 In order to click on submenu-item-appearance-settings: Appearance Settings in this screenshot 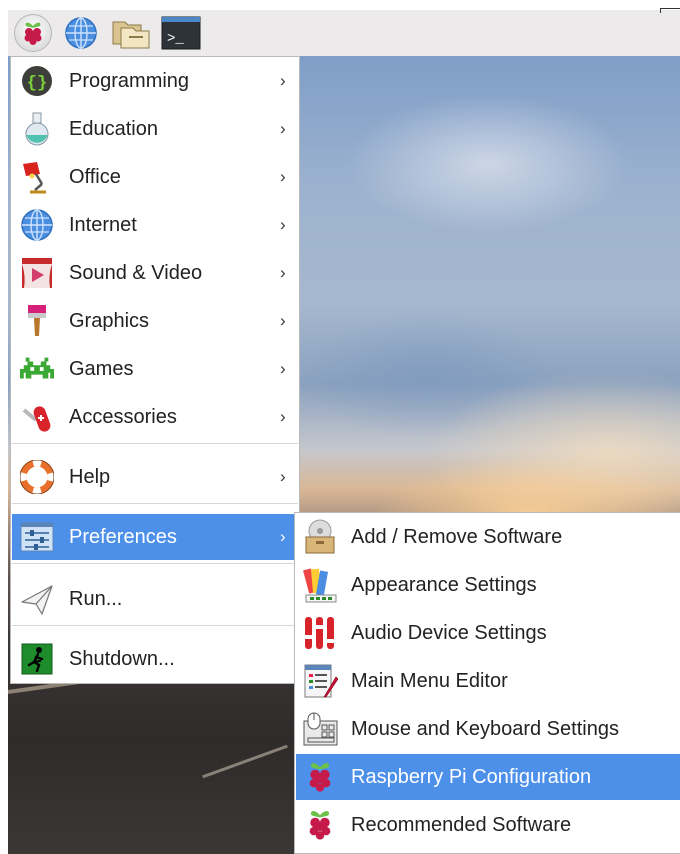, I will do `click(488, 585)`.